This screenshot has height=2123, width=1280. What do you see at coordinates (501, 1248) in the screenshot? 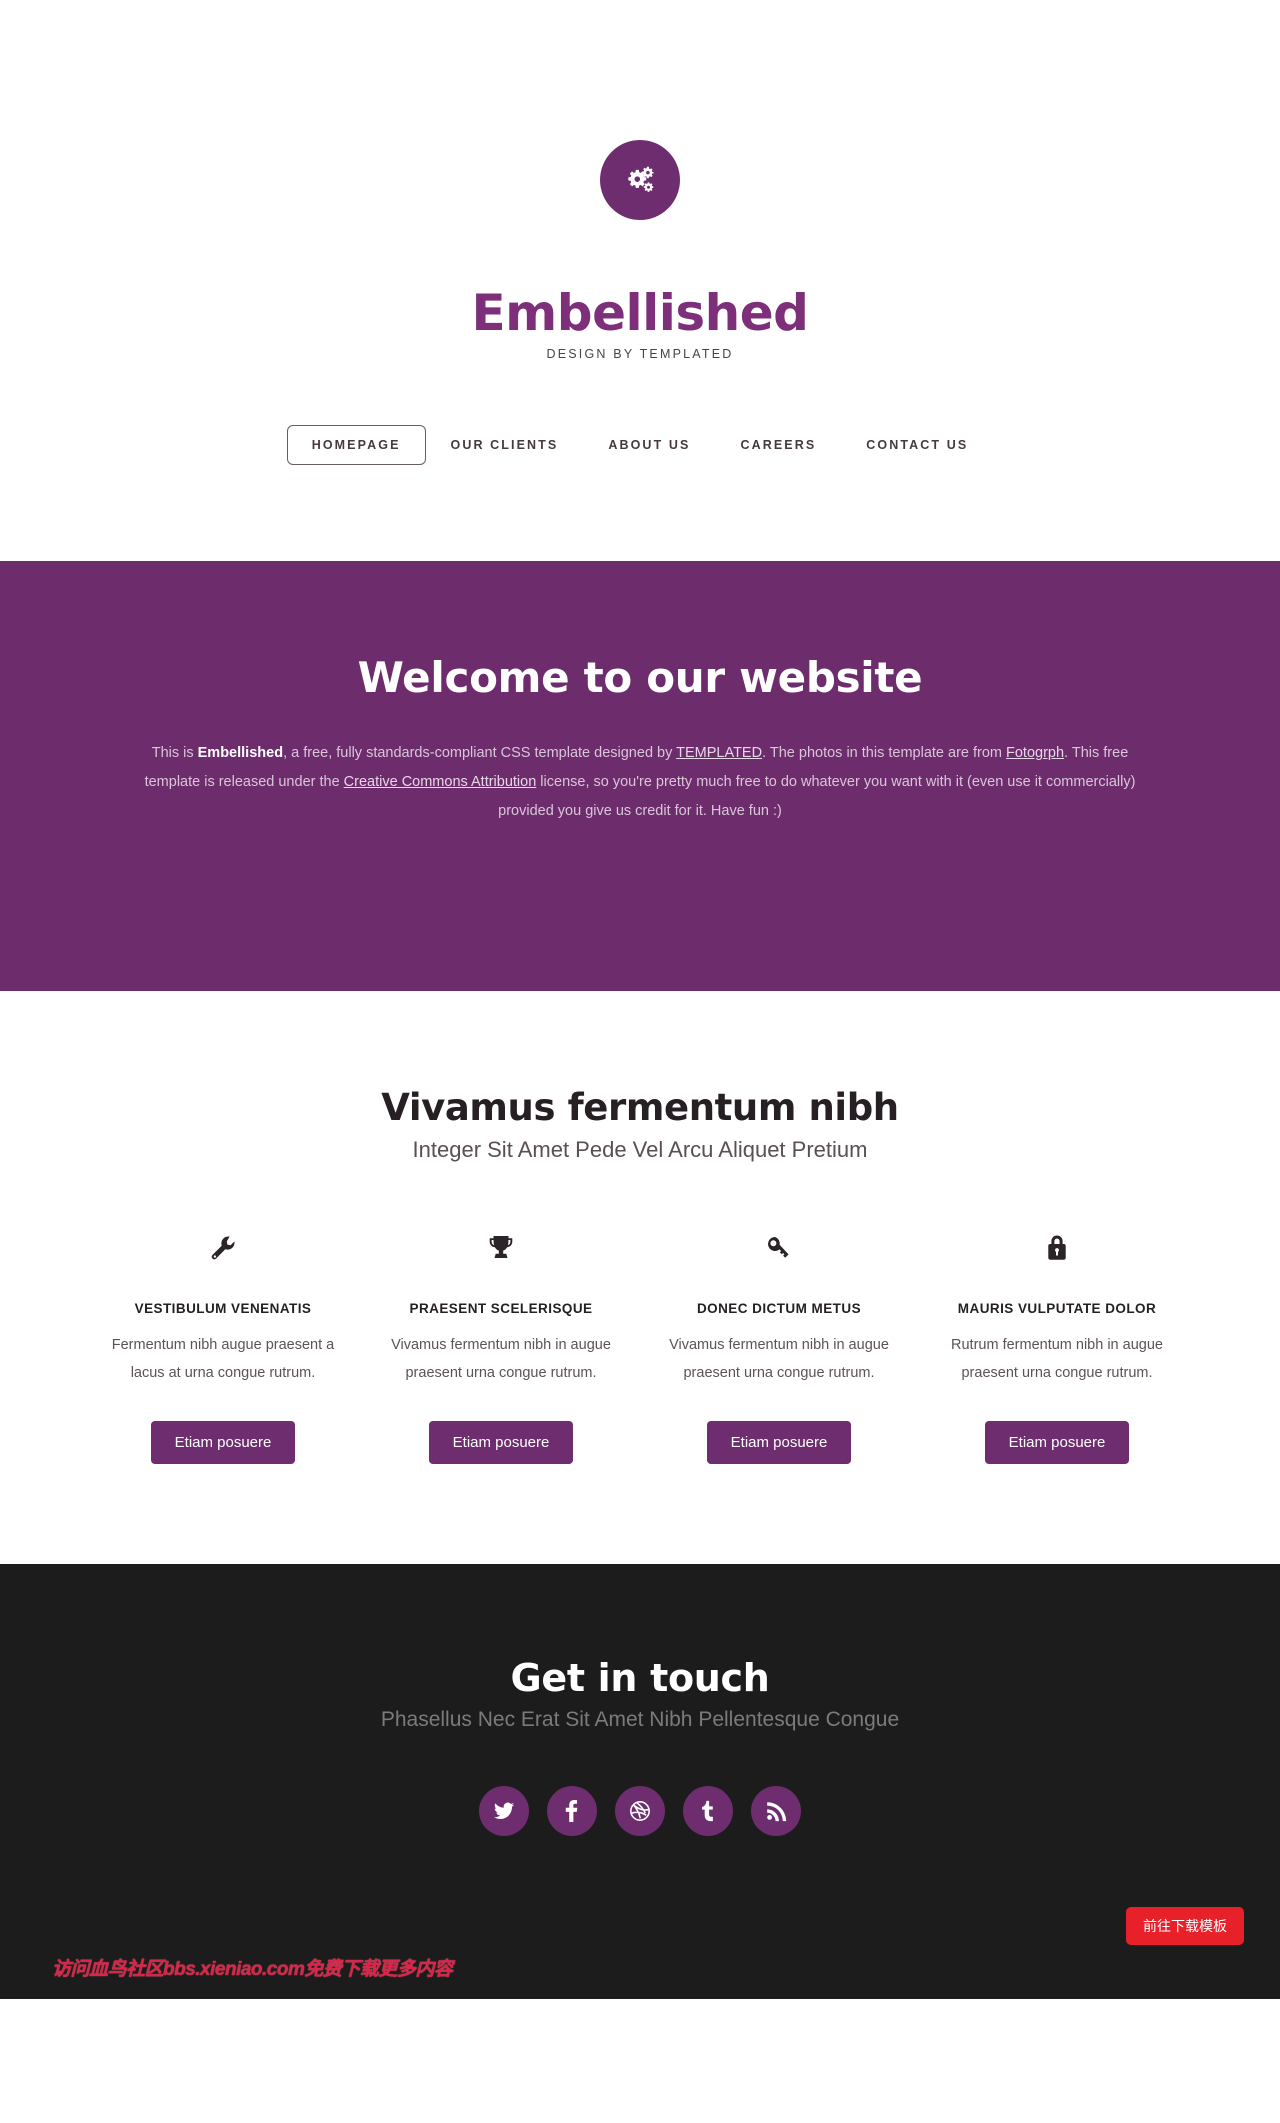
I see `trophy-icon` at bounding box center [501, 1248].